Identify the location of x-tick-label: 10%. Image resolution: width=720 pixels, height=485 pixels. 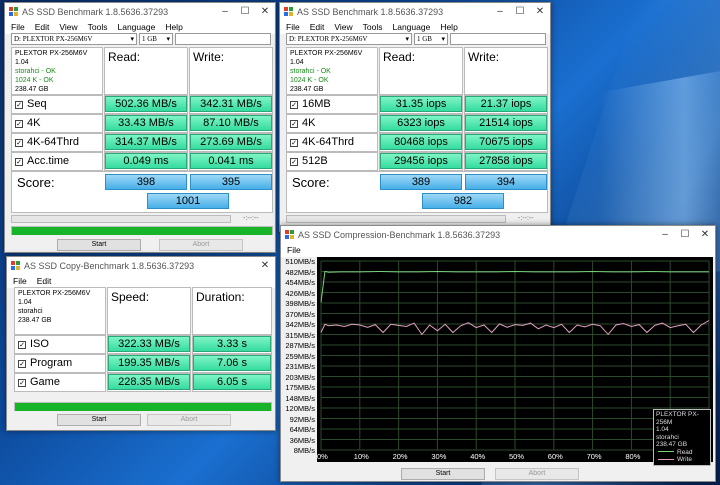
(361, 456).